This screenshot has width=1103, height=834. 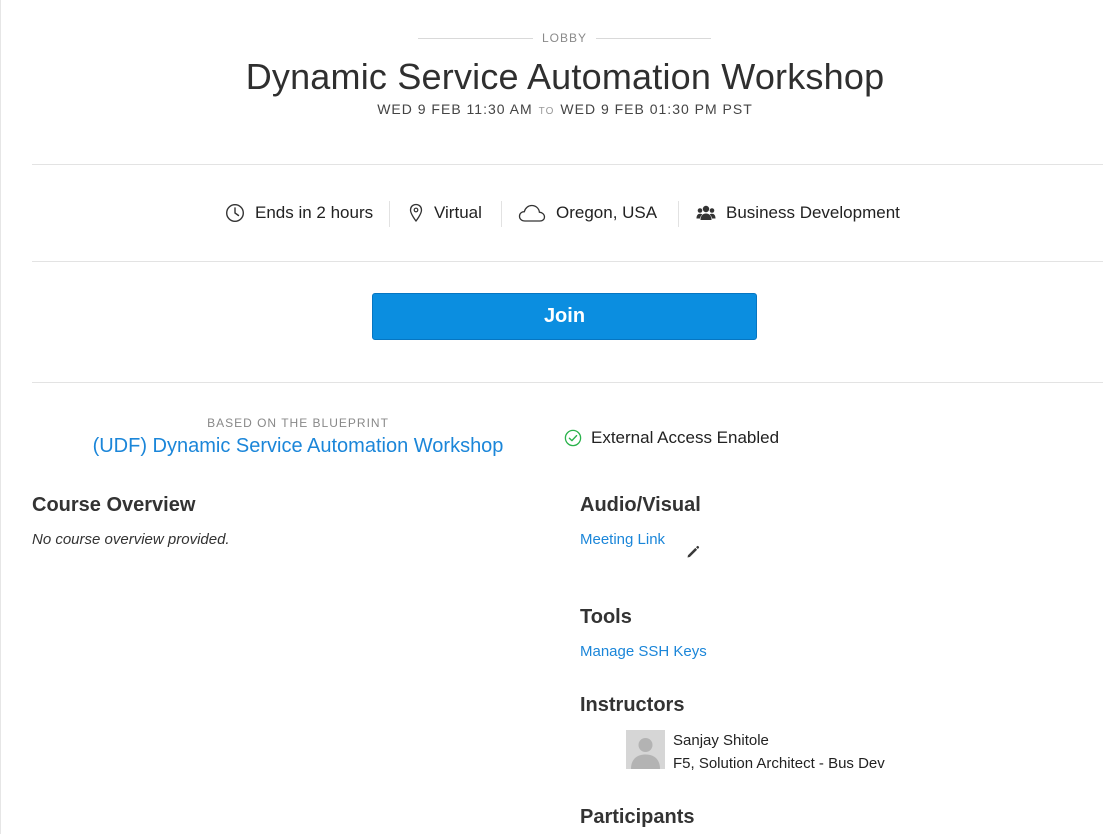 What do you see at coordinates (640, 505) in the screenshot?
I see `audio-visual-title: Audio/Visual` at bounding box center [640, 505].